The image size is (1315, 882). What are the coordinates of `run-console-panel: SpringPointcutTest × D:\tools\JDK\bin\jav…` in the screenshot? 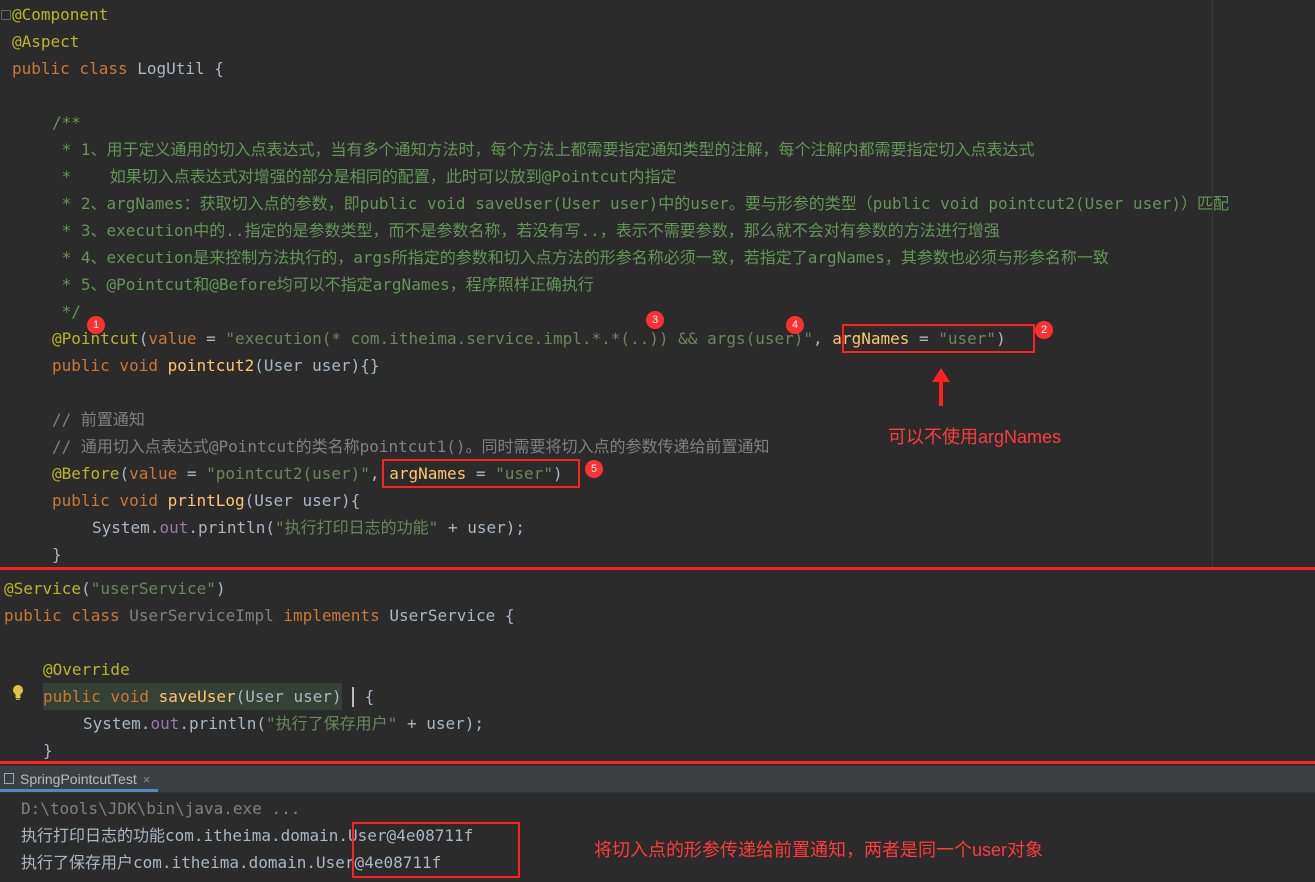 It's located at (657, 824).